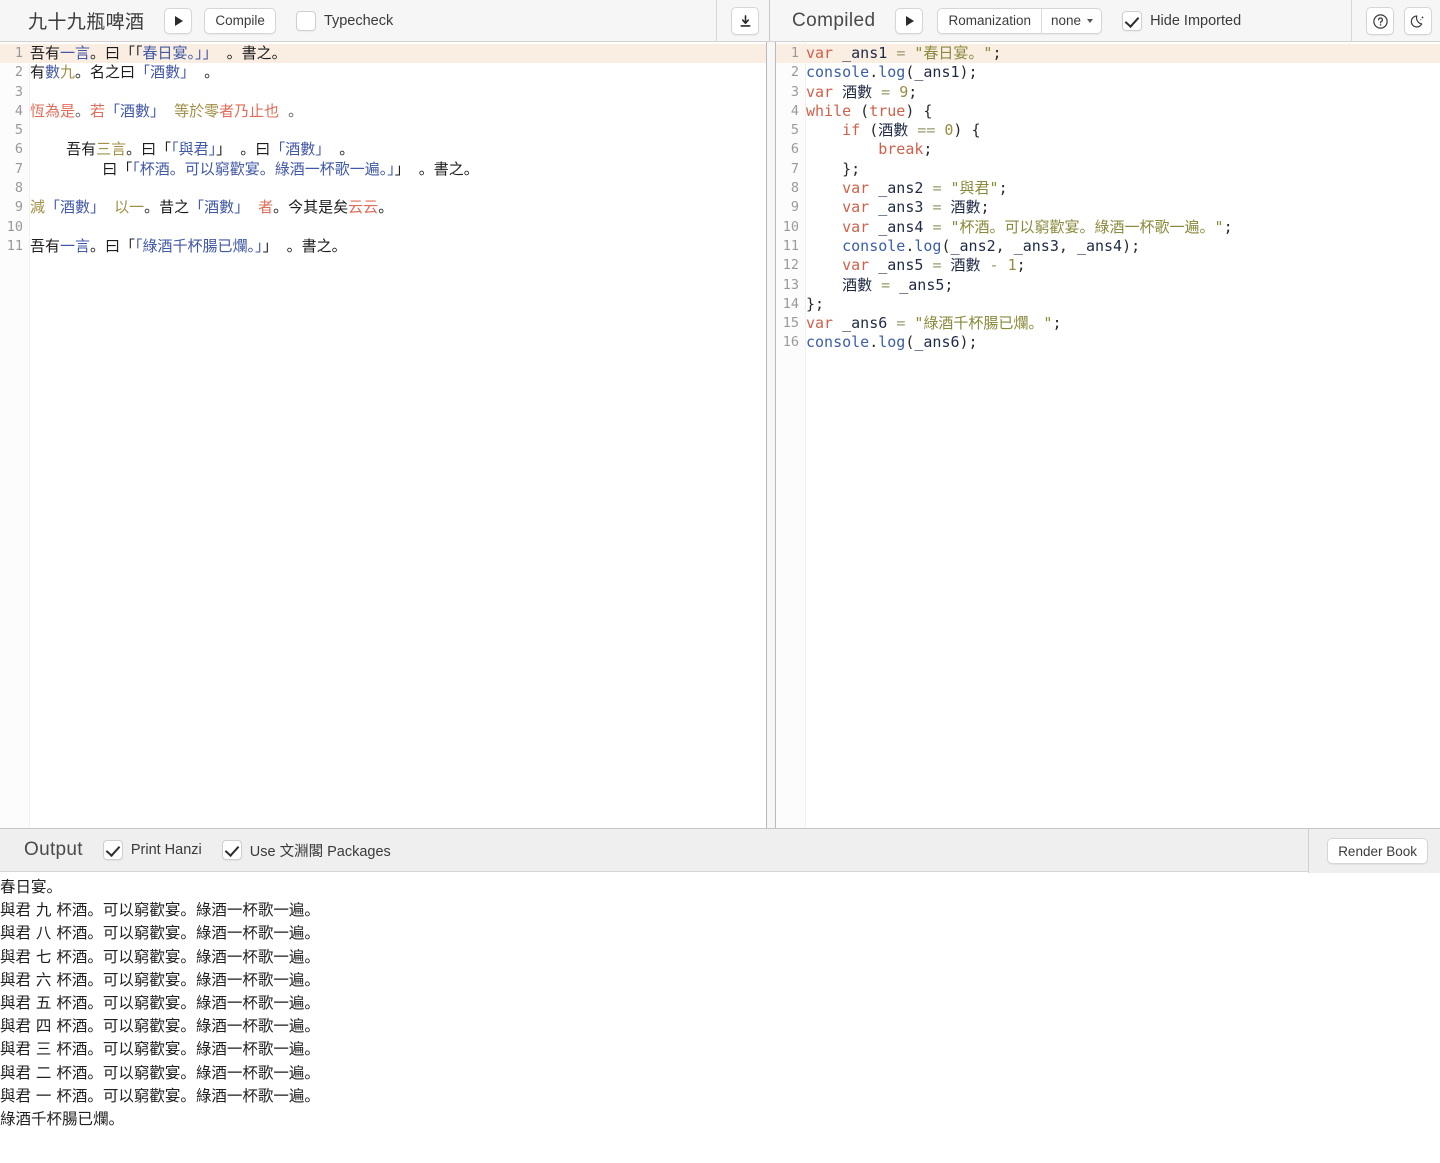 The height and width of the screenshot is (1163, 1440). I want to click on typecheck-checkbox-box, so click(305, 20).